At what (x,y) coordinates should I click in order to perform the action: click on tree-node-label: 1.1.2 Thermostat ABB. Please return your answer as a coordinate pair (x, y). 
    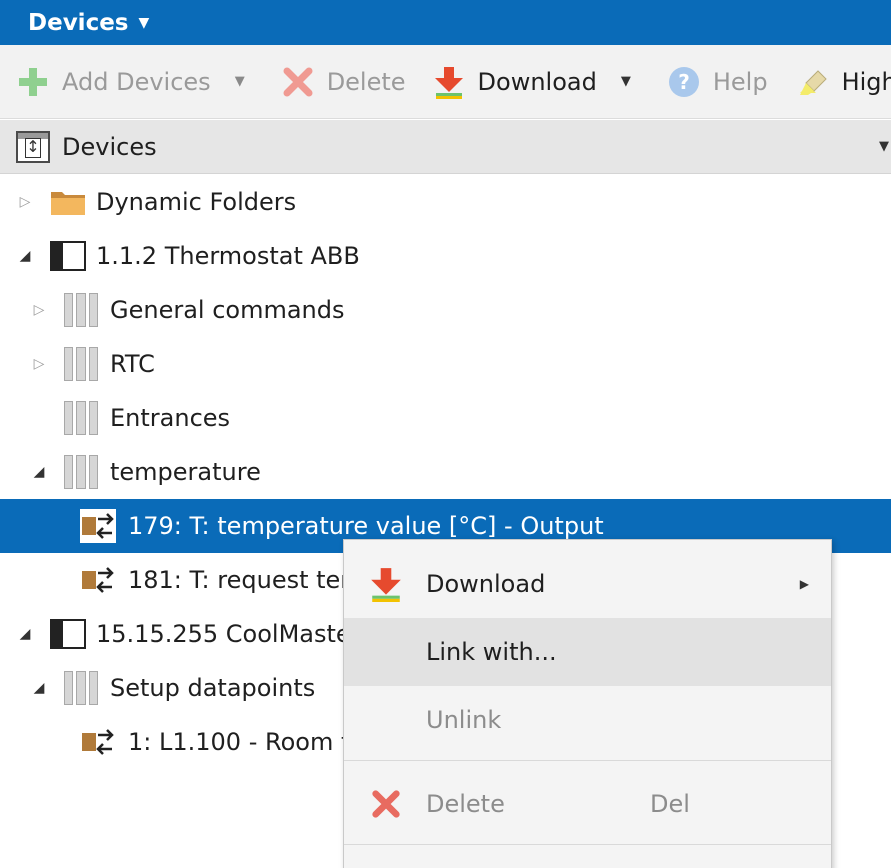
    Looking at the image, I should click on (228, 256).